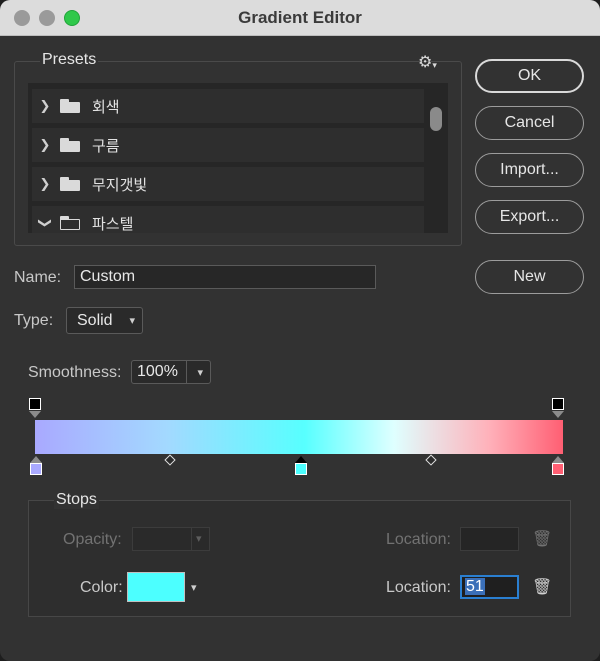 Image resolution: width=600 pixels, height=661 pixels. What do you see at coordinates (529, 76) in the screenshot?
I see `ok-button: OK` at bounding box center [529, 76].